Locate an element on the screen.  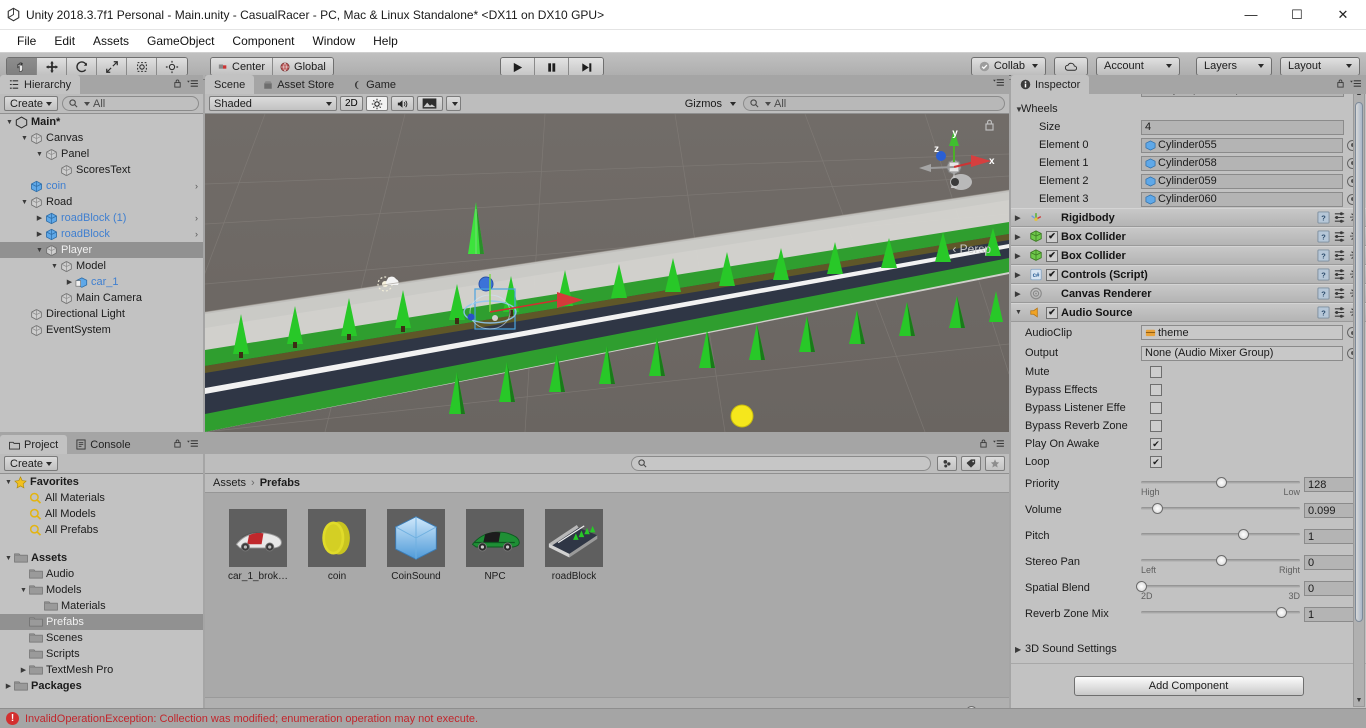
3d-sound-settings-foldout: ▶ 3D Sound Settings is located at coordinates (1188, 649).